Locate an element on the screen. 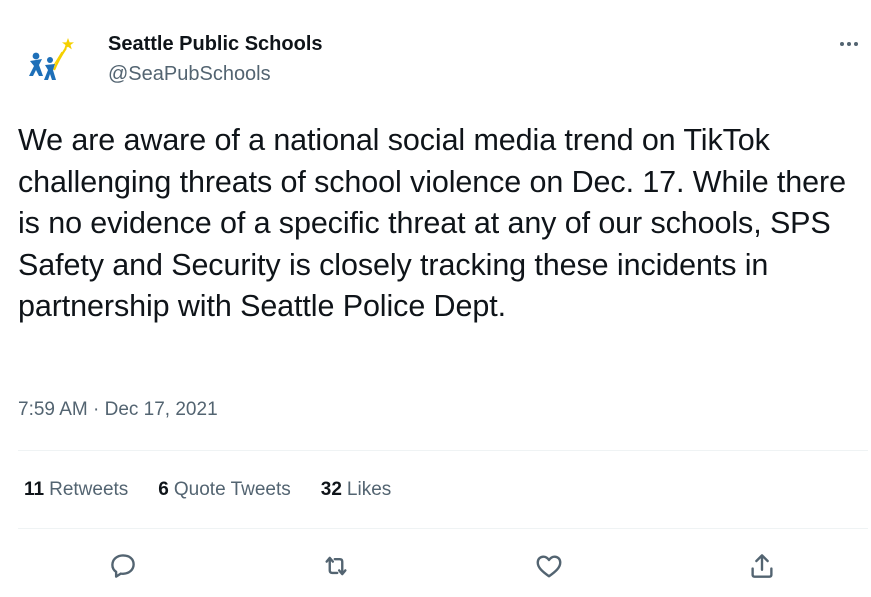  share-icon is located at coordinates (762, 566).